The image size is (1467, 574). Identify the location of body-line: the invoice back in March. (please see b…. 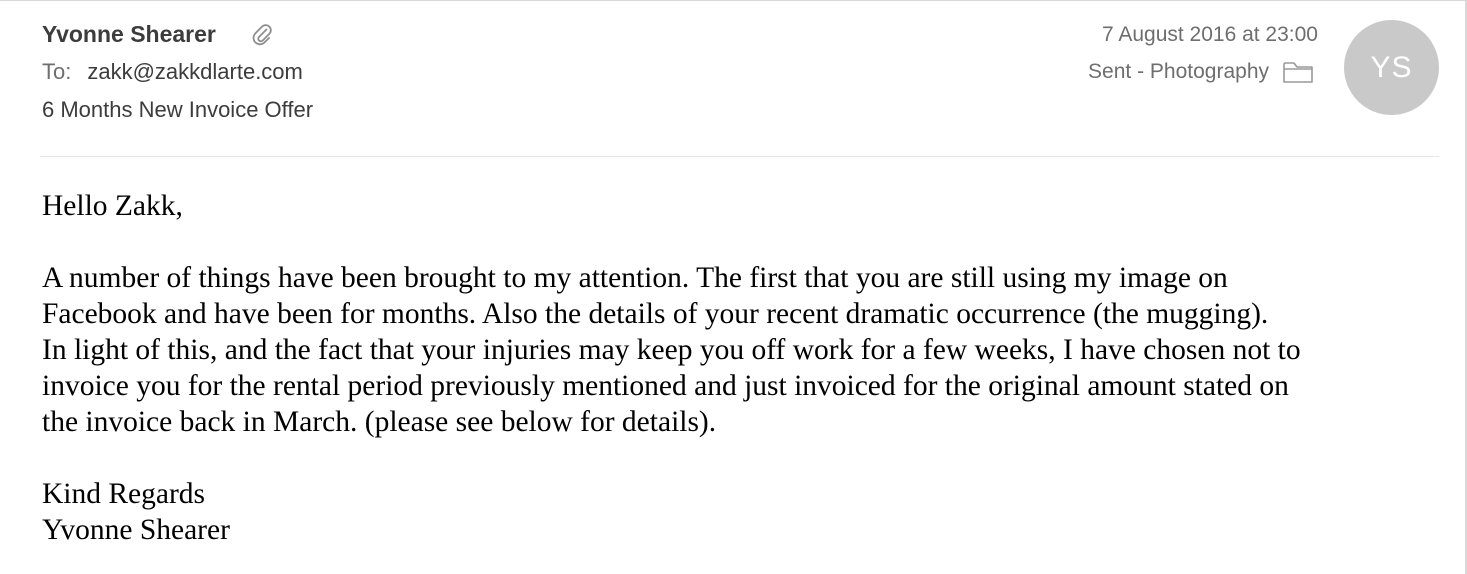
(379, 422).